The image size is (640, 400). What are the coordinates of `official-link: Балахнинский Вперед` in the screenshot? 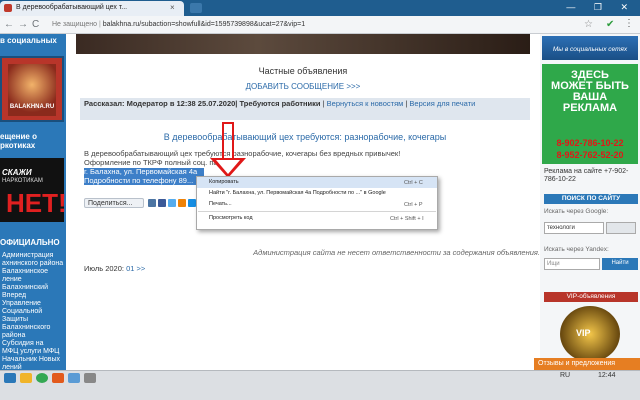 It's located at (33, 292).